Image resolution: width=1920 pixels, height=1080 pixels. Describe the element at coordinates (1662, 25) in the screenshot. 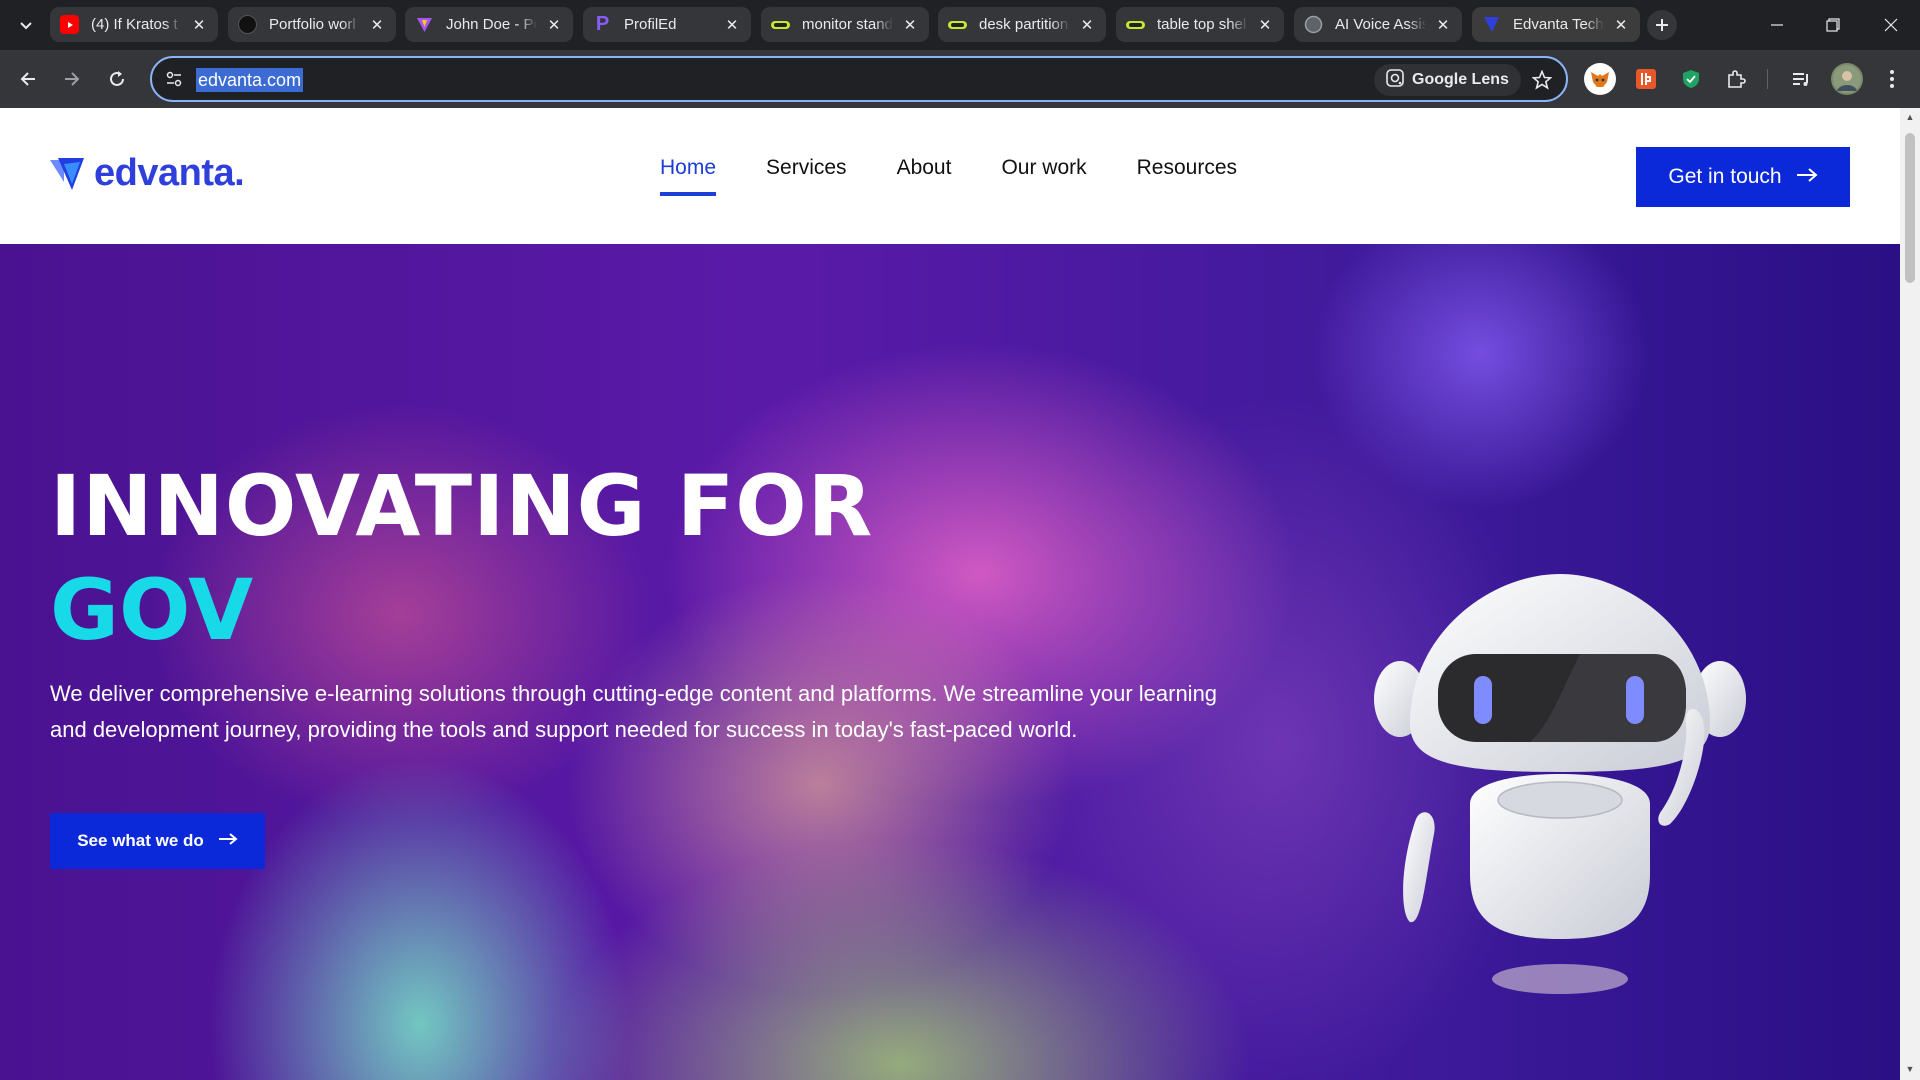

I see `new-tab-button` at that location.